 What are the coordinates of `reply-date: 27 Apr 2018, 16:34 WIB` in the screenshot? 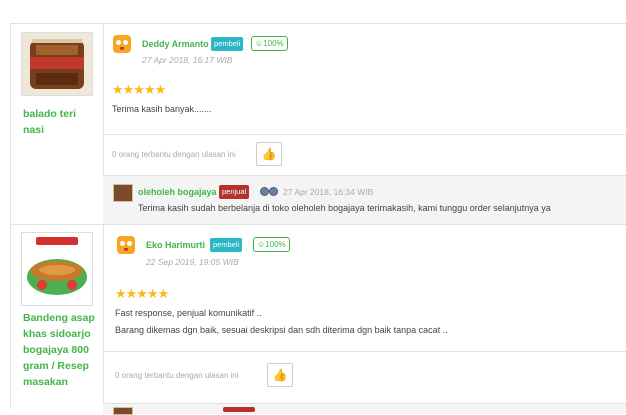 It's located at (328, 192).